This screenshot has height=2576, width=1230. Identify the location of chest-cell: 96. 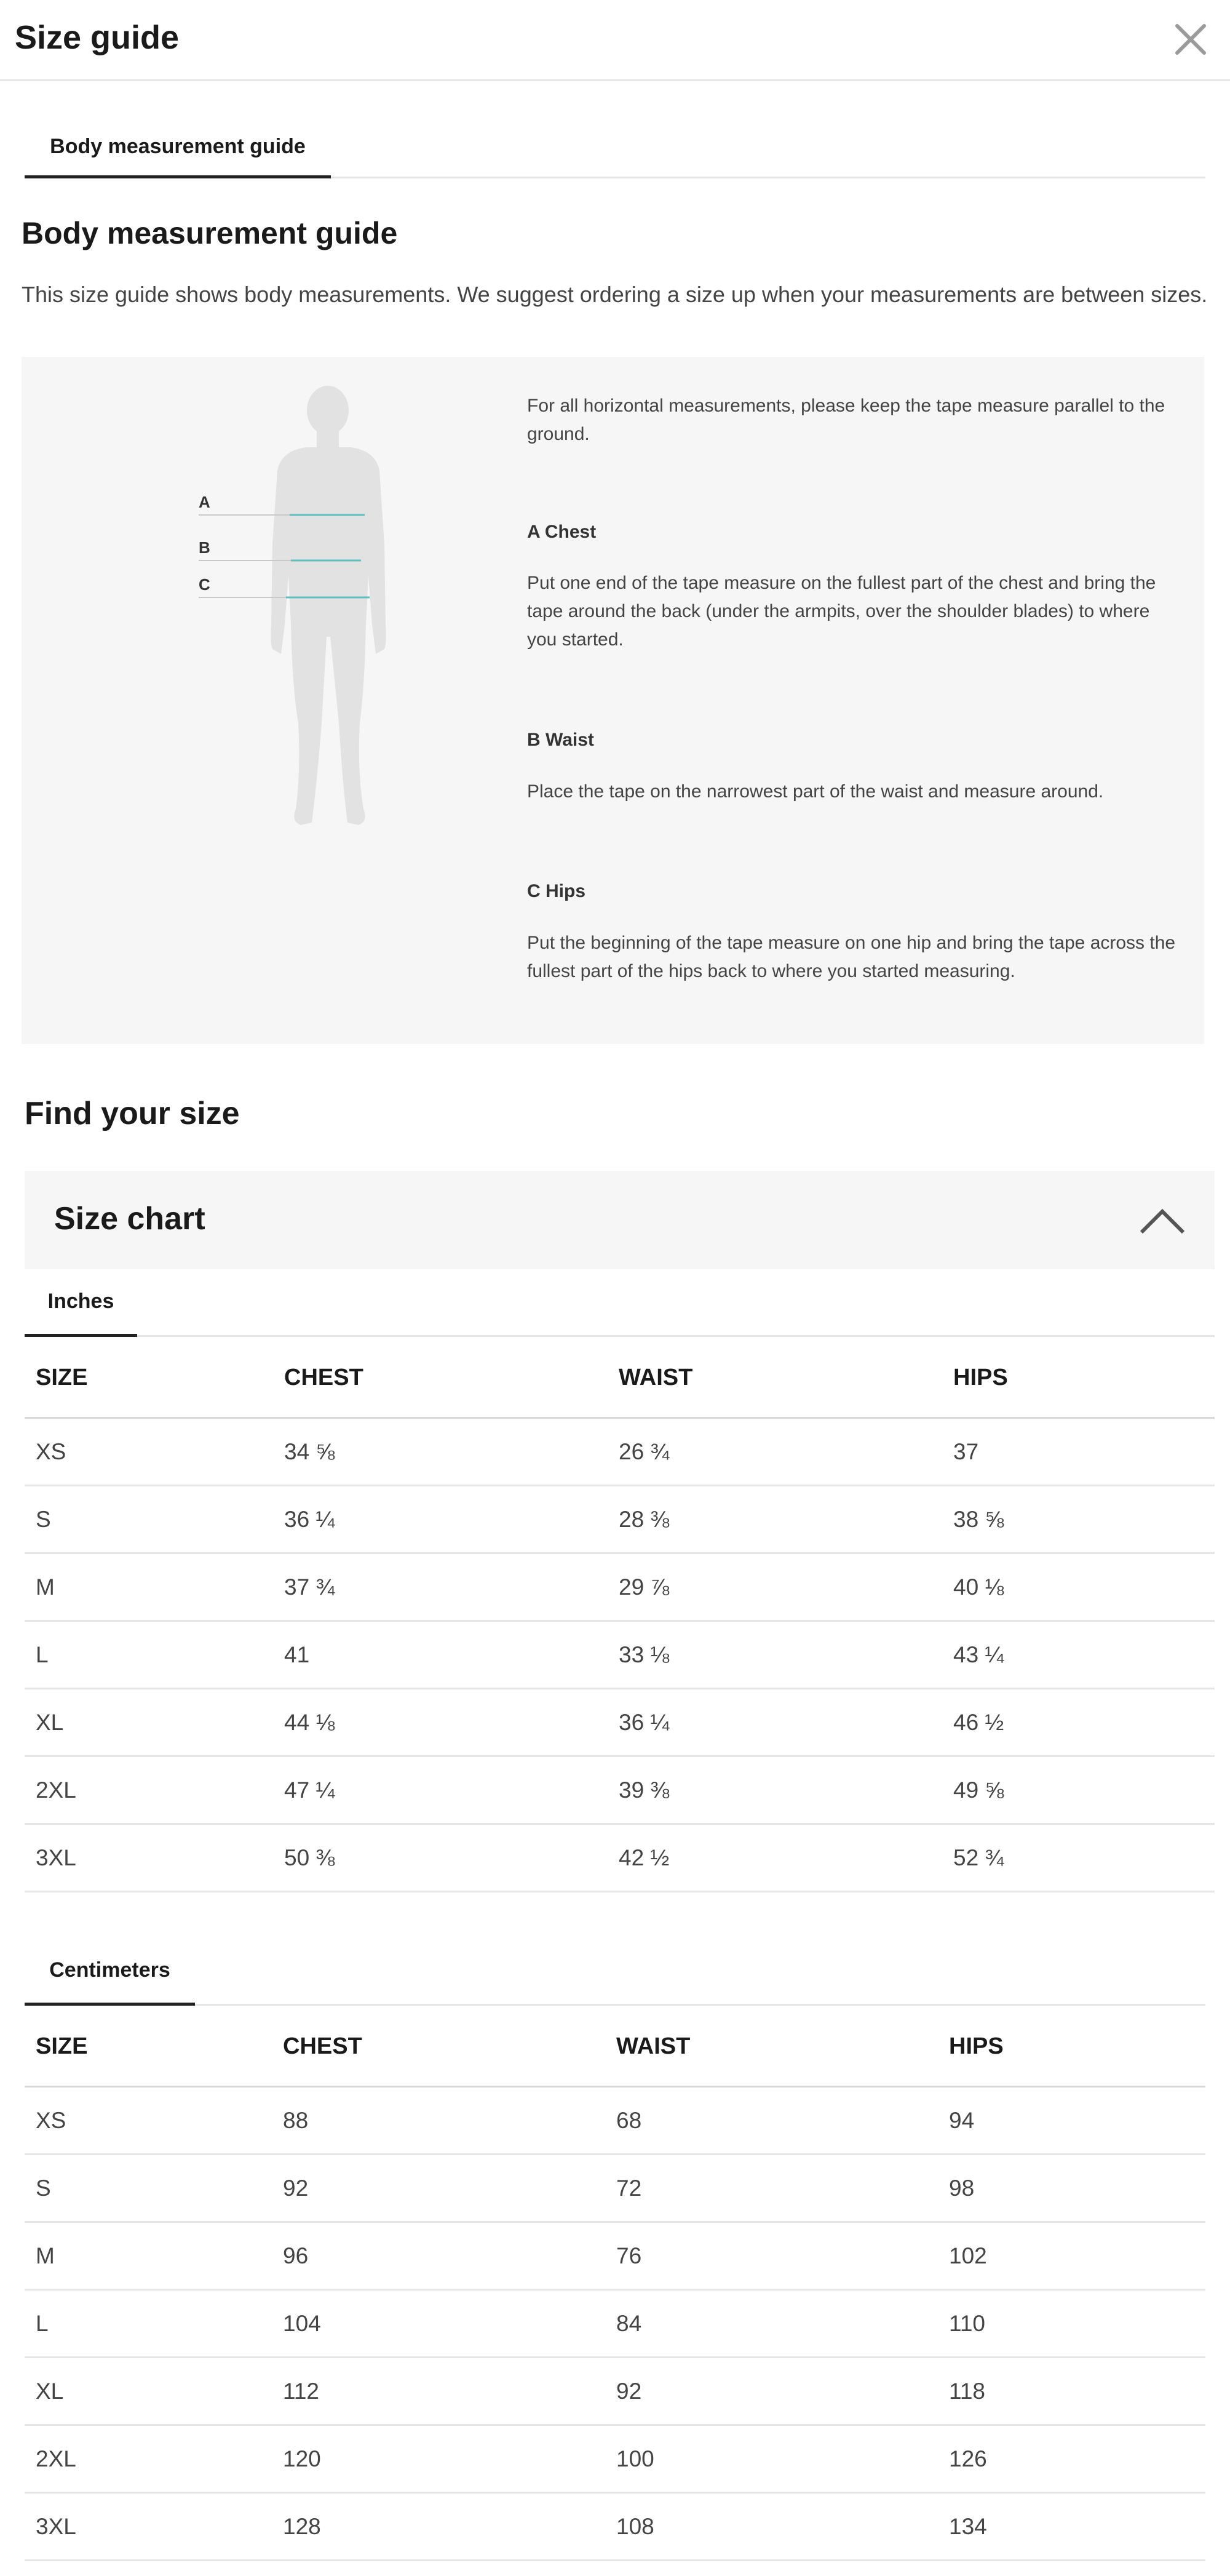
(296, 2255).